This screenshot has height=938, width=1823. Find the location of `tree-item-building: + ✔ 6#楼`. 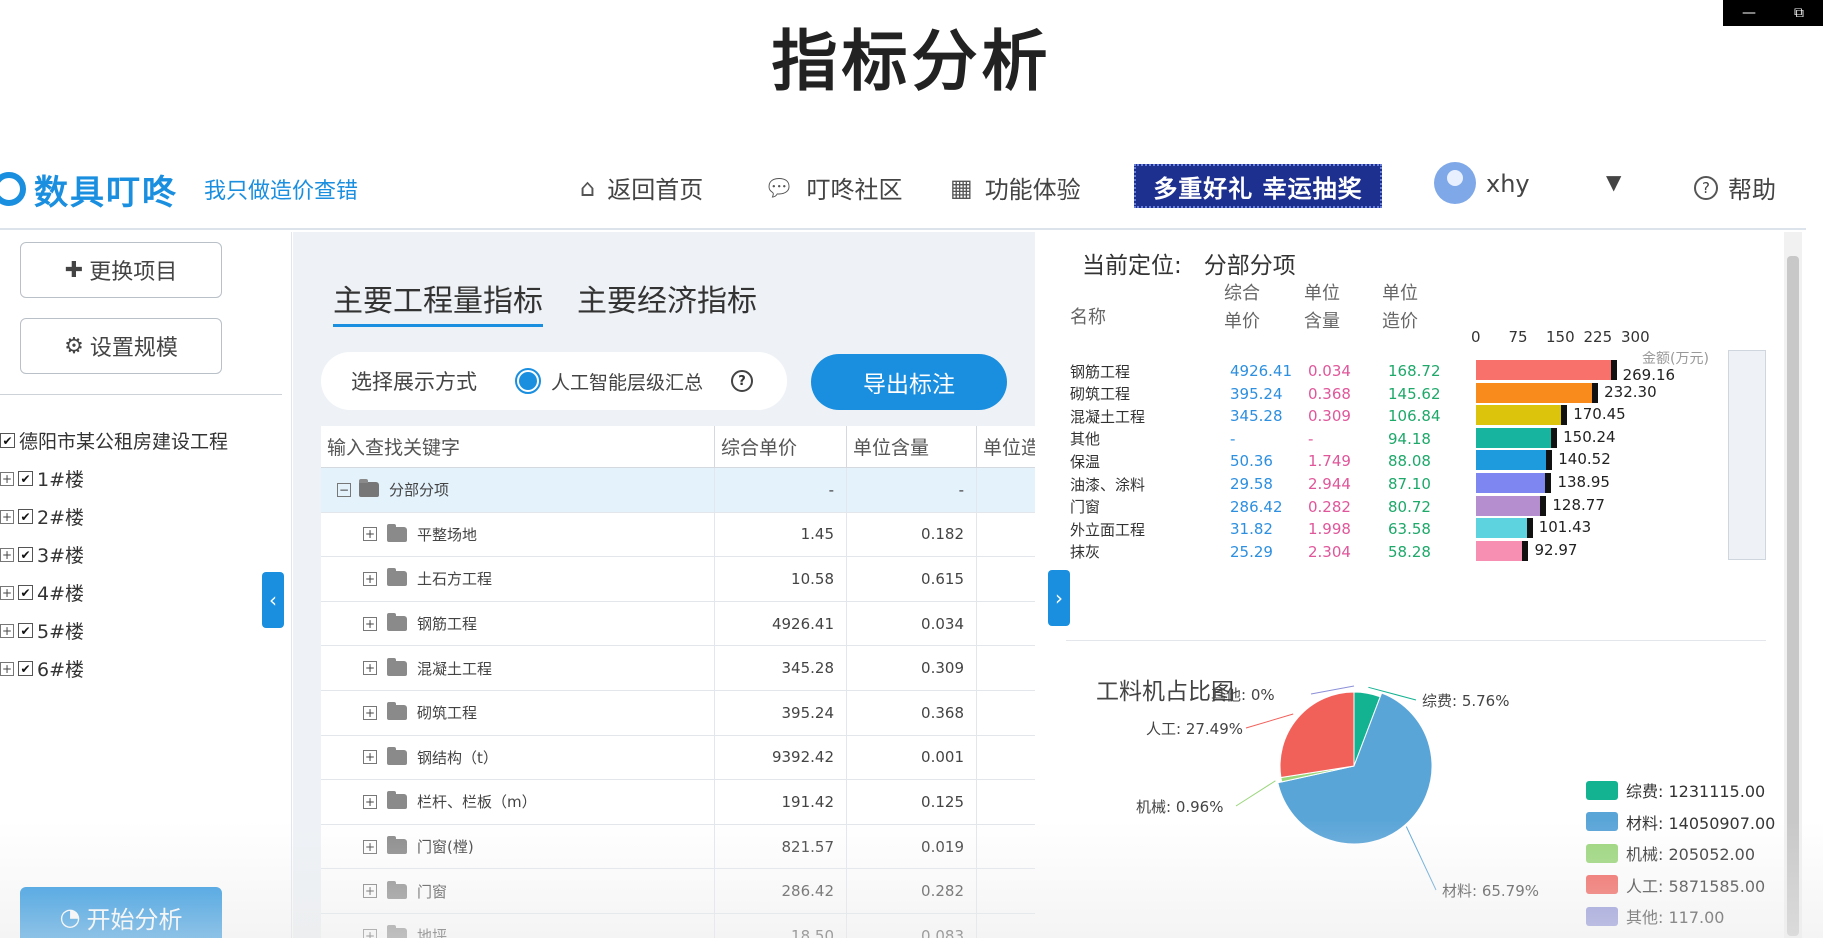

tree-item-building: + ✔ 6#楼 is located at coordinates (42, 668).